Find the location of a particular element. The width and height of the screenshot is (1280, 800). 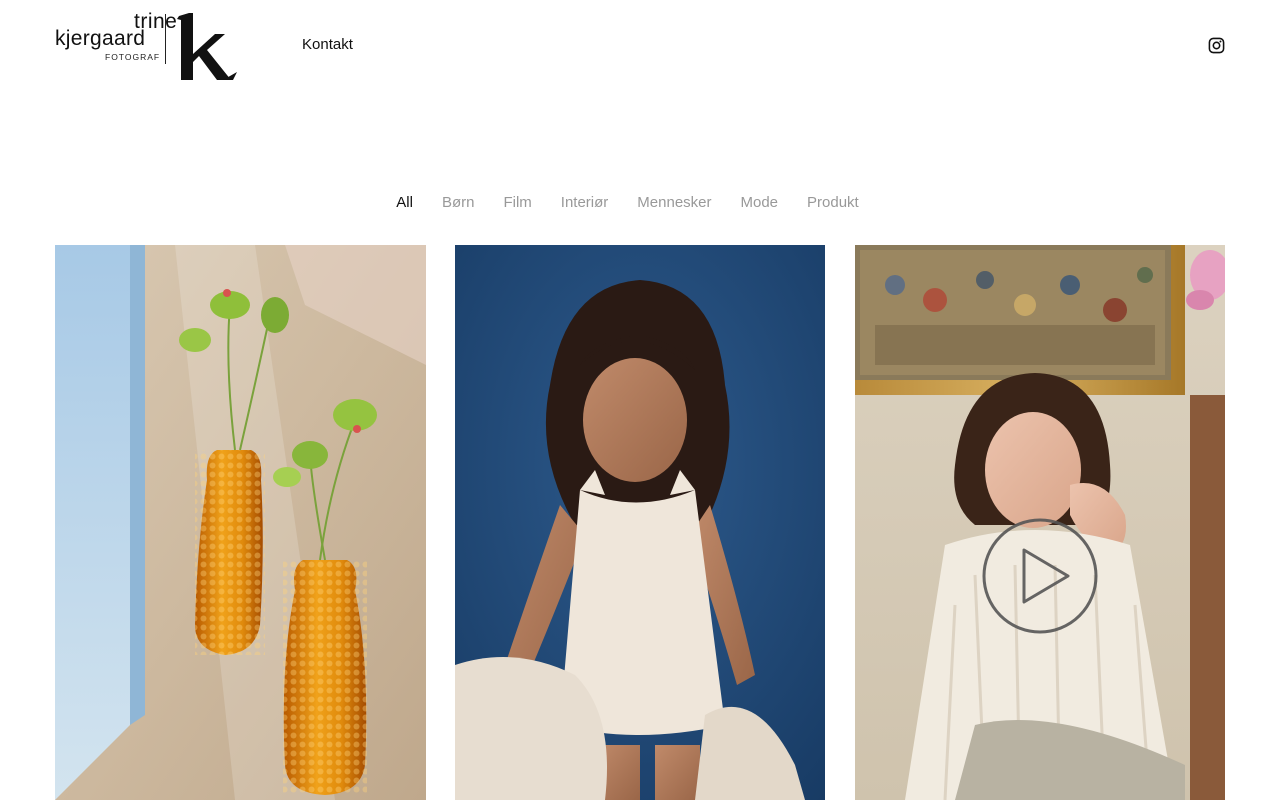

logo-text-kjergaard: kjergaard is located at coordinates (100, 38).